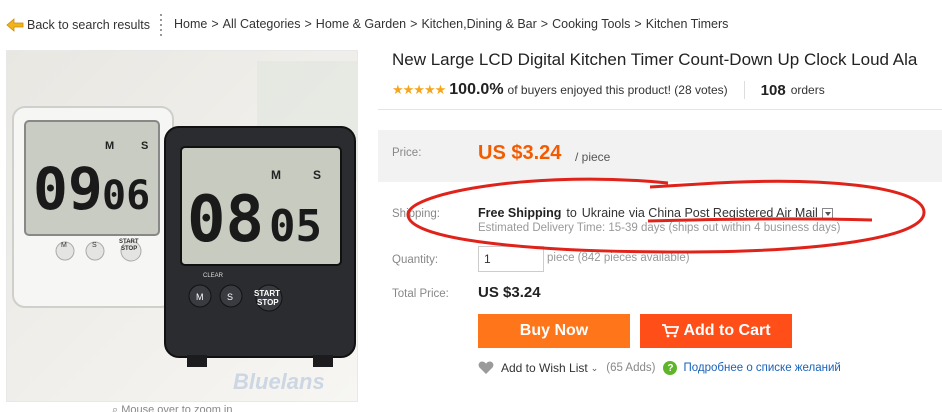  I want to click on shipping-label: Shipping:, so click(416, 214).